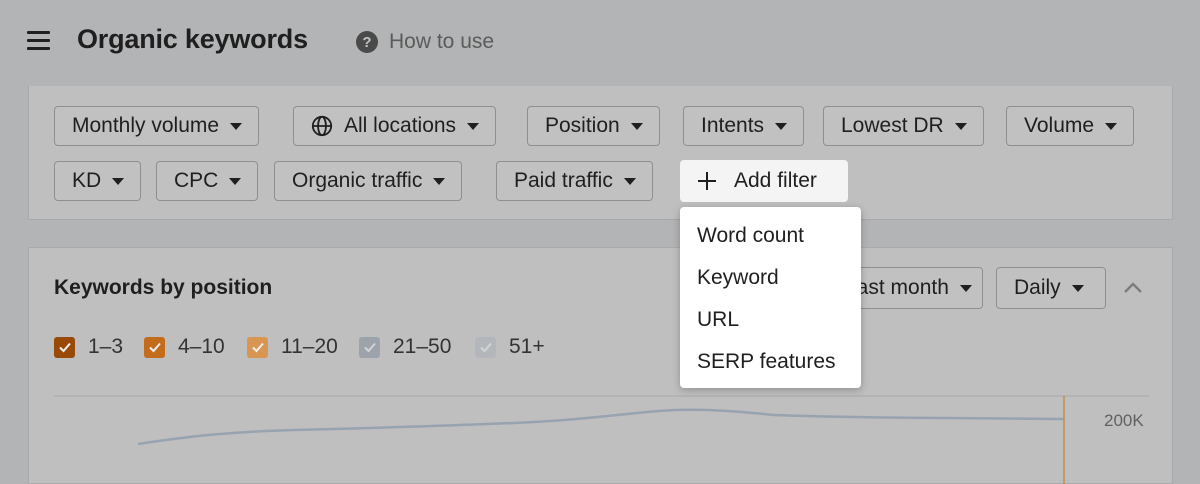 The image size is (1200, 484). Describe the element at coordinates (601, 427) in the screenshot. I see `chart-series-line` at that location.